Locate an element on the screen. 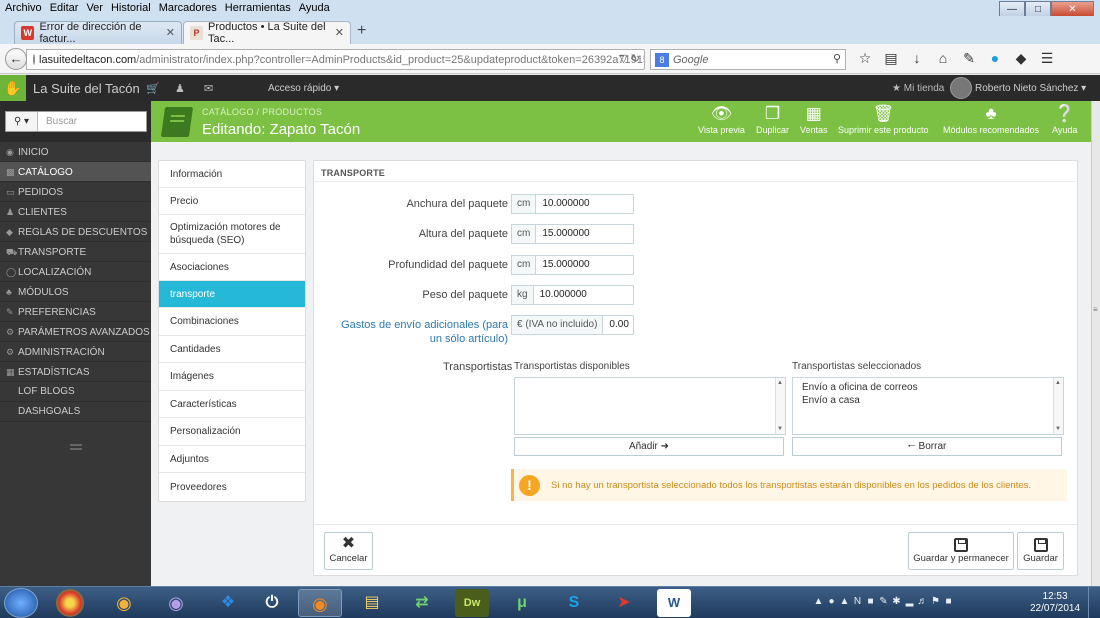  show-desktop-button is located at coordinates (1094, 602).